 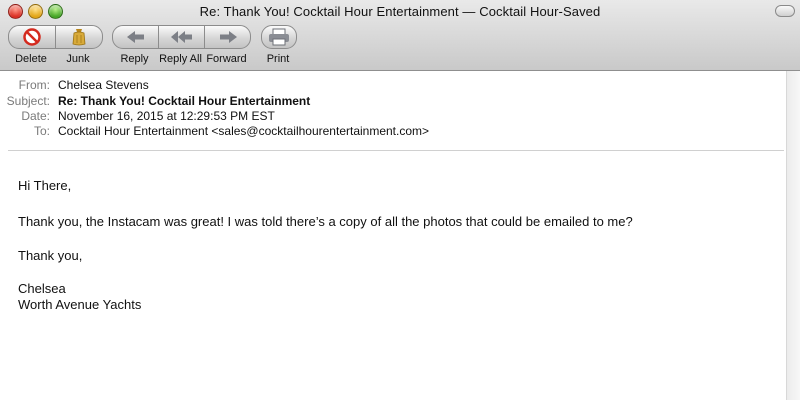 I want to click on reply-all-button, so click(x=181, y=37).